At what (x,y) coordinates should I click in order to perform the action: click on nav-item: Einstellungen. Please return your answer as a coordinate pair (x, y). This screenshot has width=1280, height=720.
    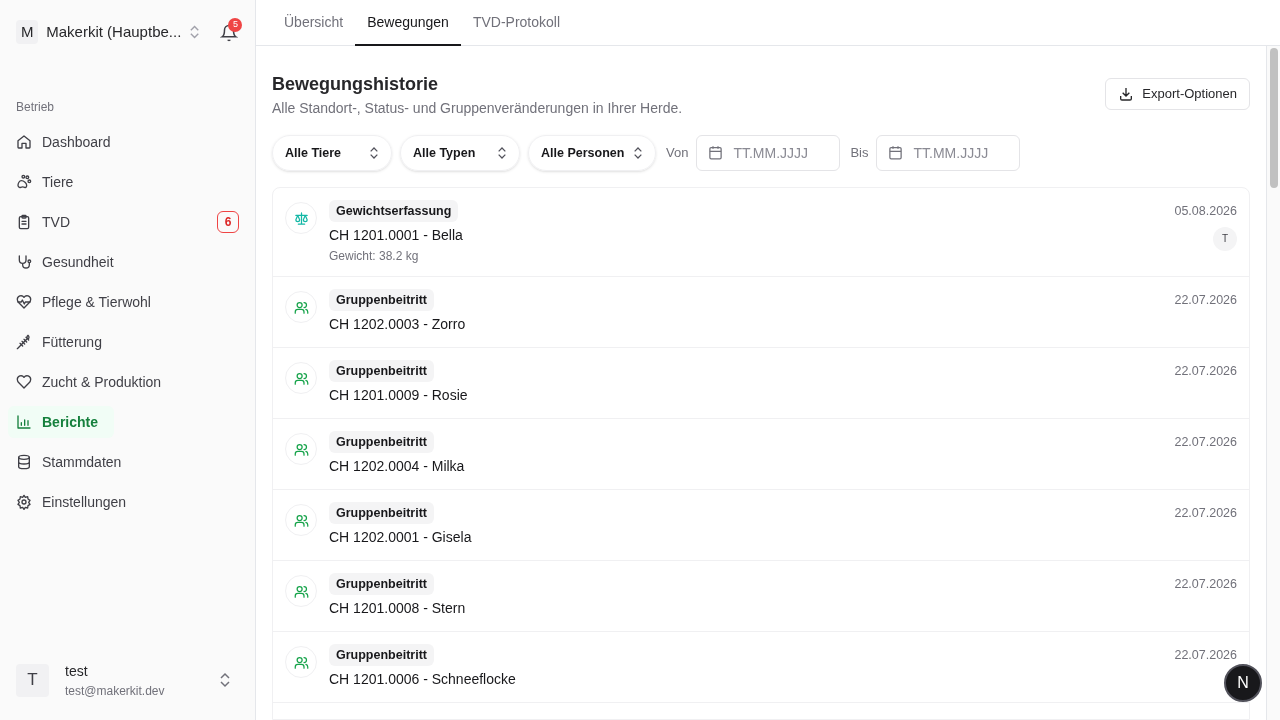
    Looking at the image, I should click on (127, 502).